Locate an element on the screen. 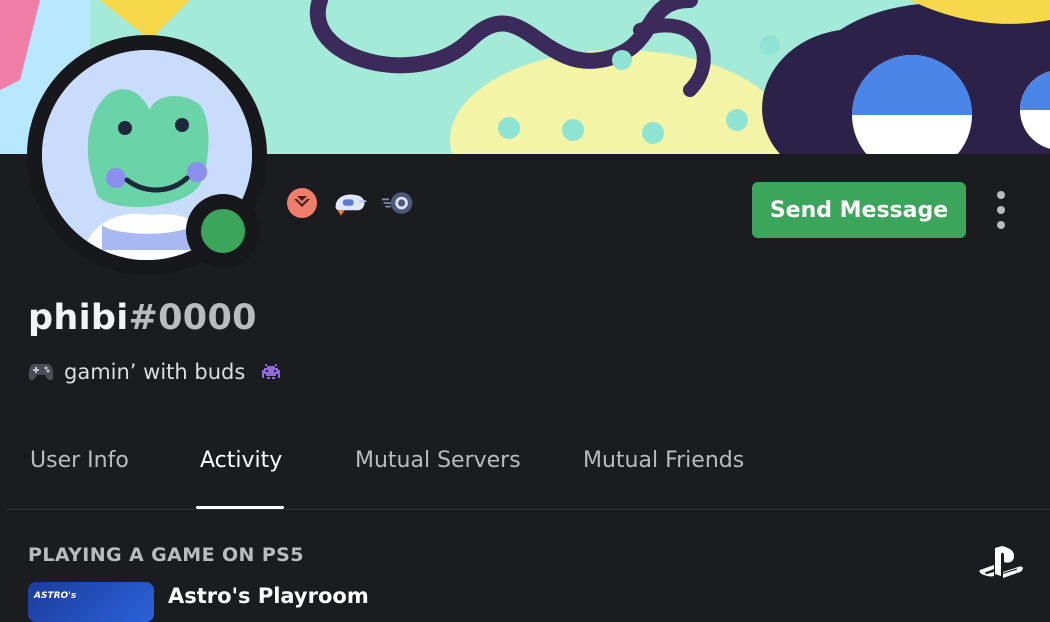 The width and height of the screenshot is (1050, 622). tabs-divider is located at coordinates (528, 509).